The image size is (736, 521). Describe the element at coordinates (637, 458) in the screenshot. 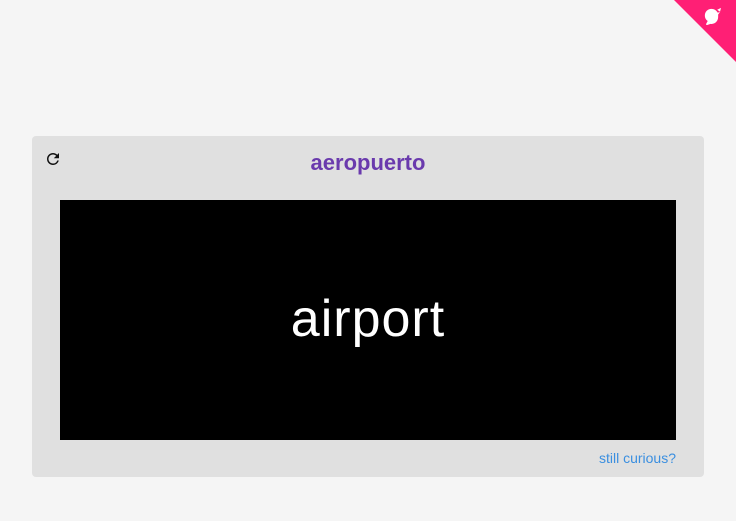

I see `still-curious-link: still curious?` at that location.